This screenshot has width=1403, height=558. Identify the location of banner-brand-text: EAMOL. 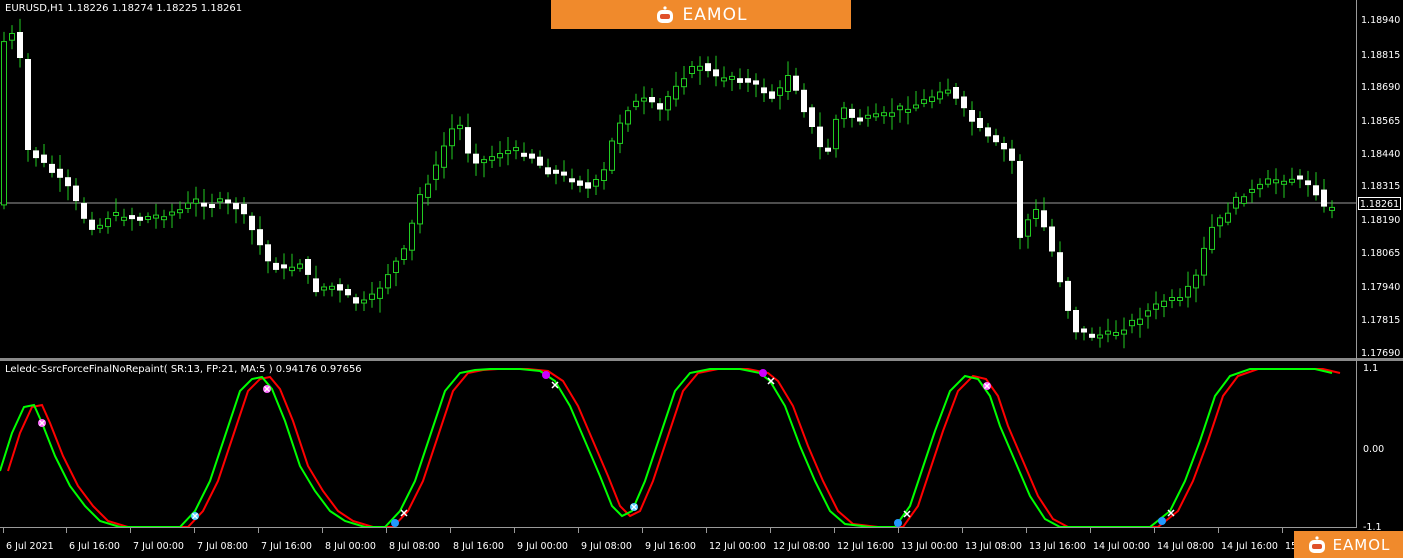
(715, 14).